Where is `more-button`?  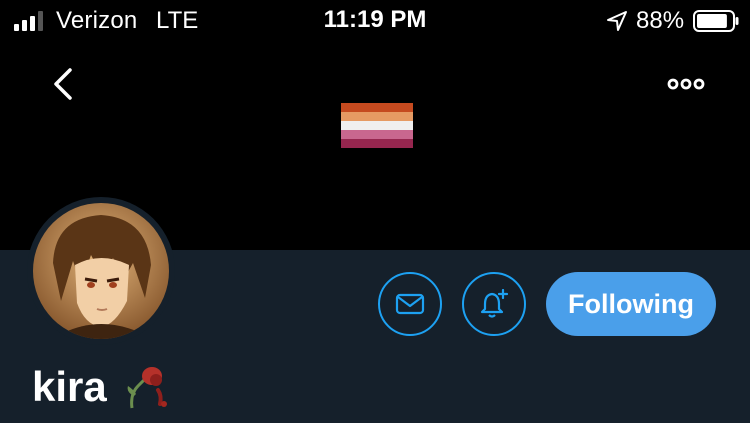
more-button is located at coordinates (686, 84).